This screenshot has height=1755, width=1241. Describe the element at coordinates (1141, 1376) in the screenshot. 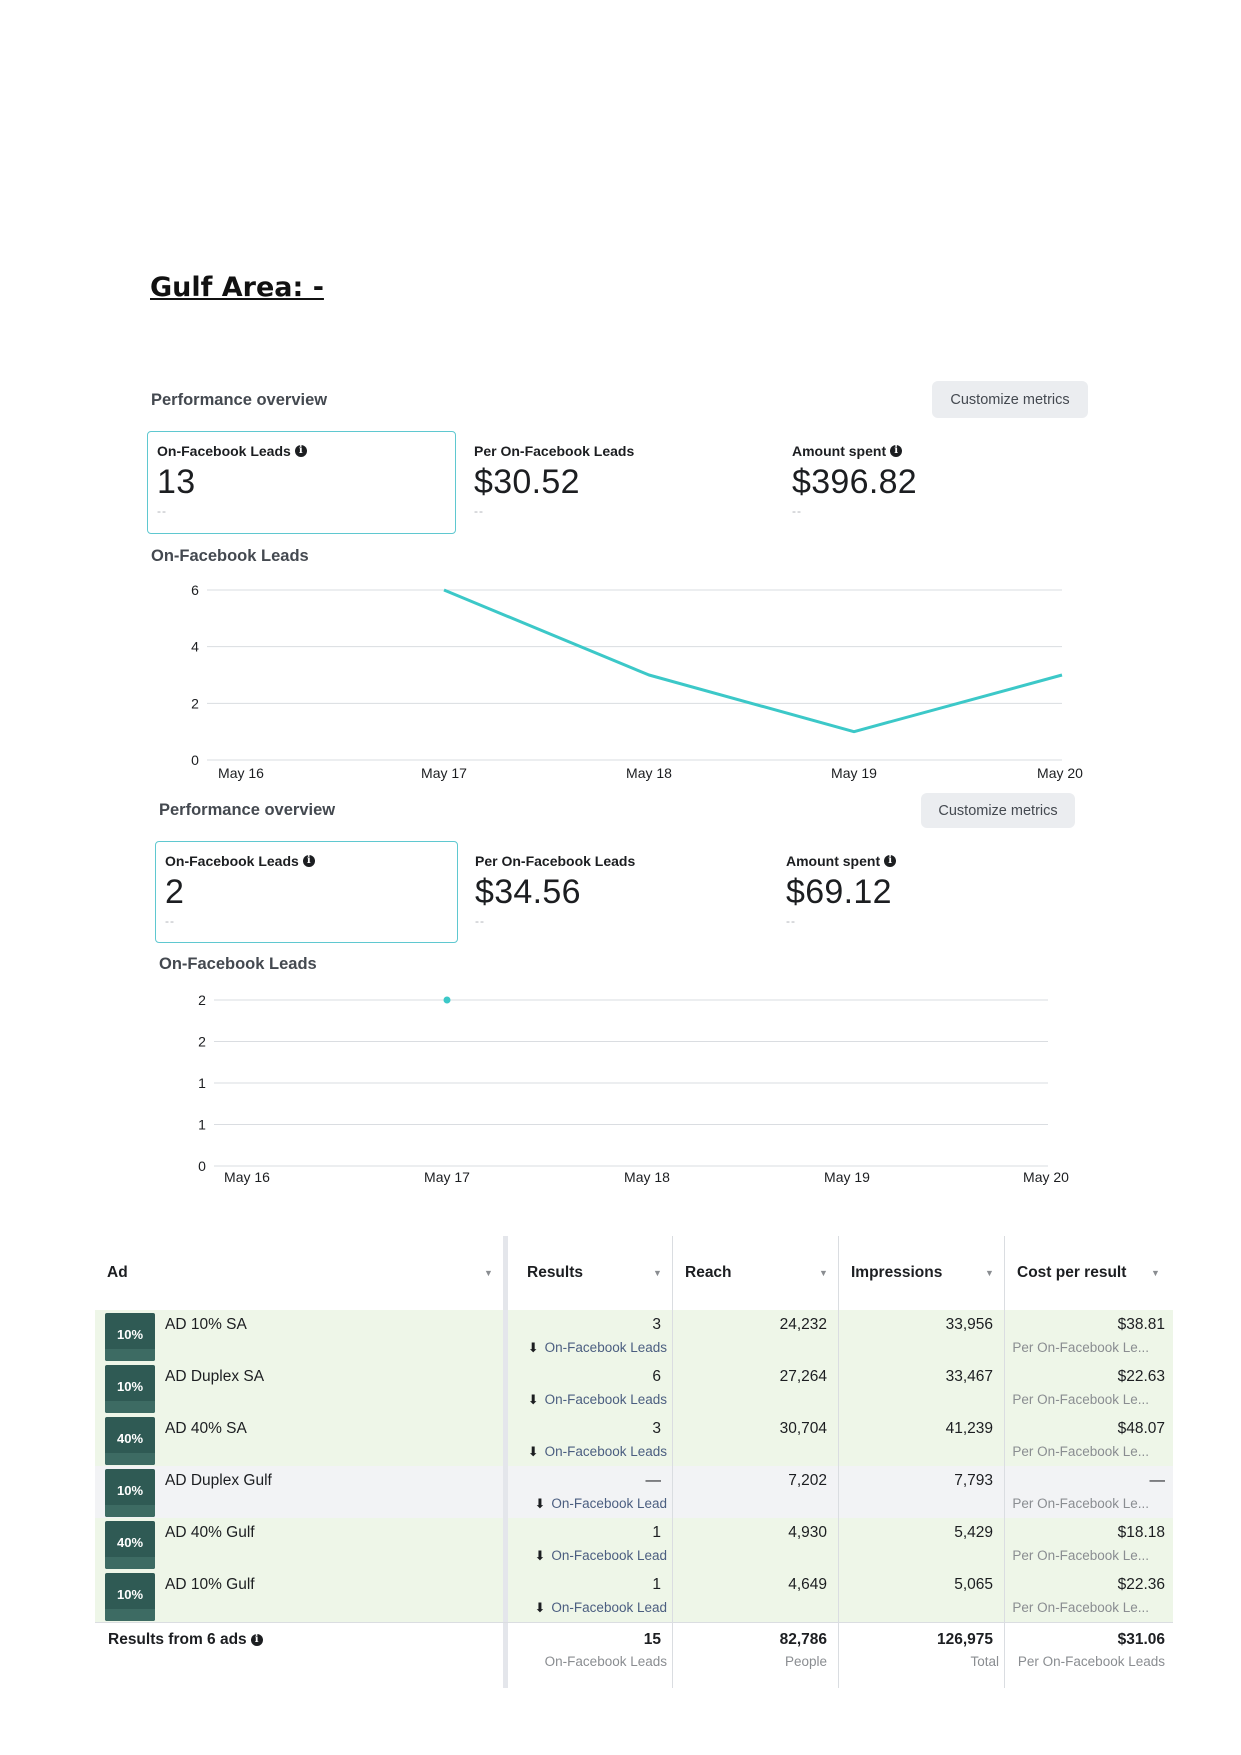

I see `cost-value: $22.63` at that location.